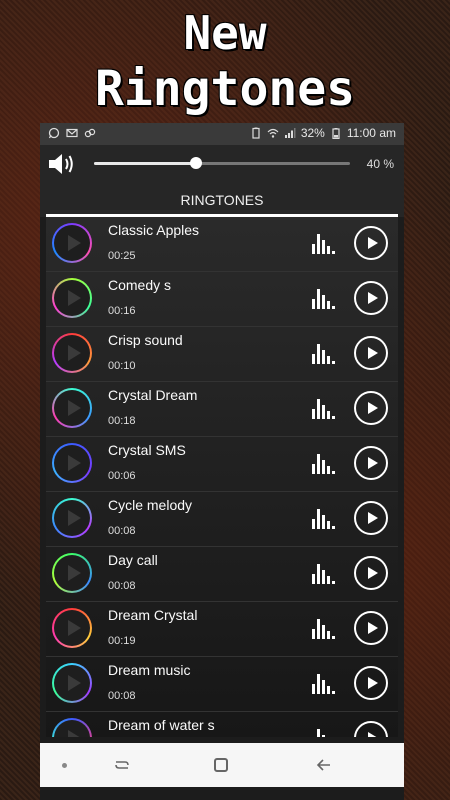  Describe the element at coordinates (222, 629) in the screenshot. I see `ringtone-row: Dream Crystal 00:19` at that location.